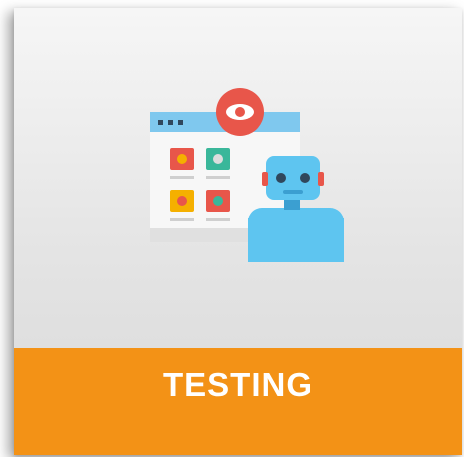 Image resolution: width=464 pixels, height=457 pixels. Describe the element at coordinates (237, 384) in the screenshot. I see `tile-label: TESTING` at that location.